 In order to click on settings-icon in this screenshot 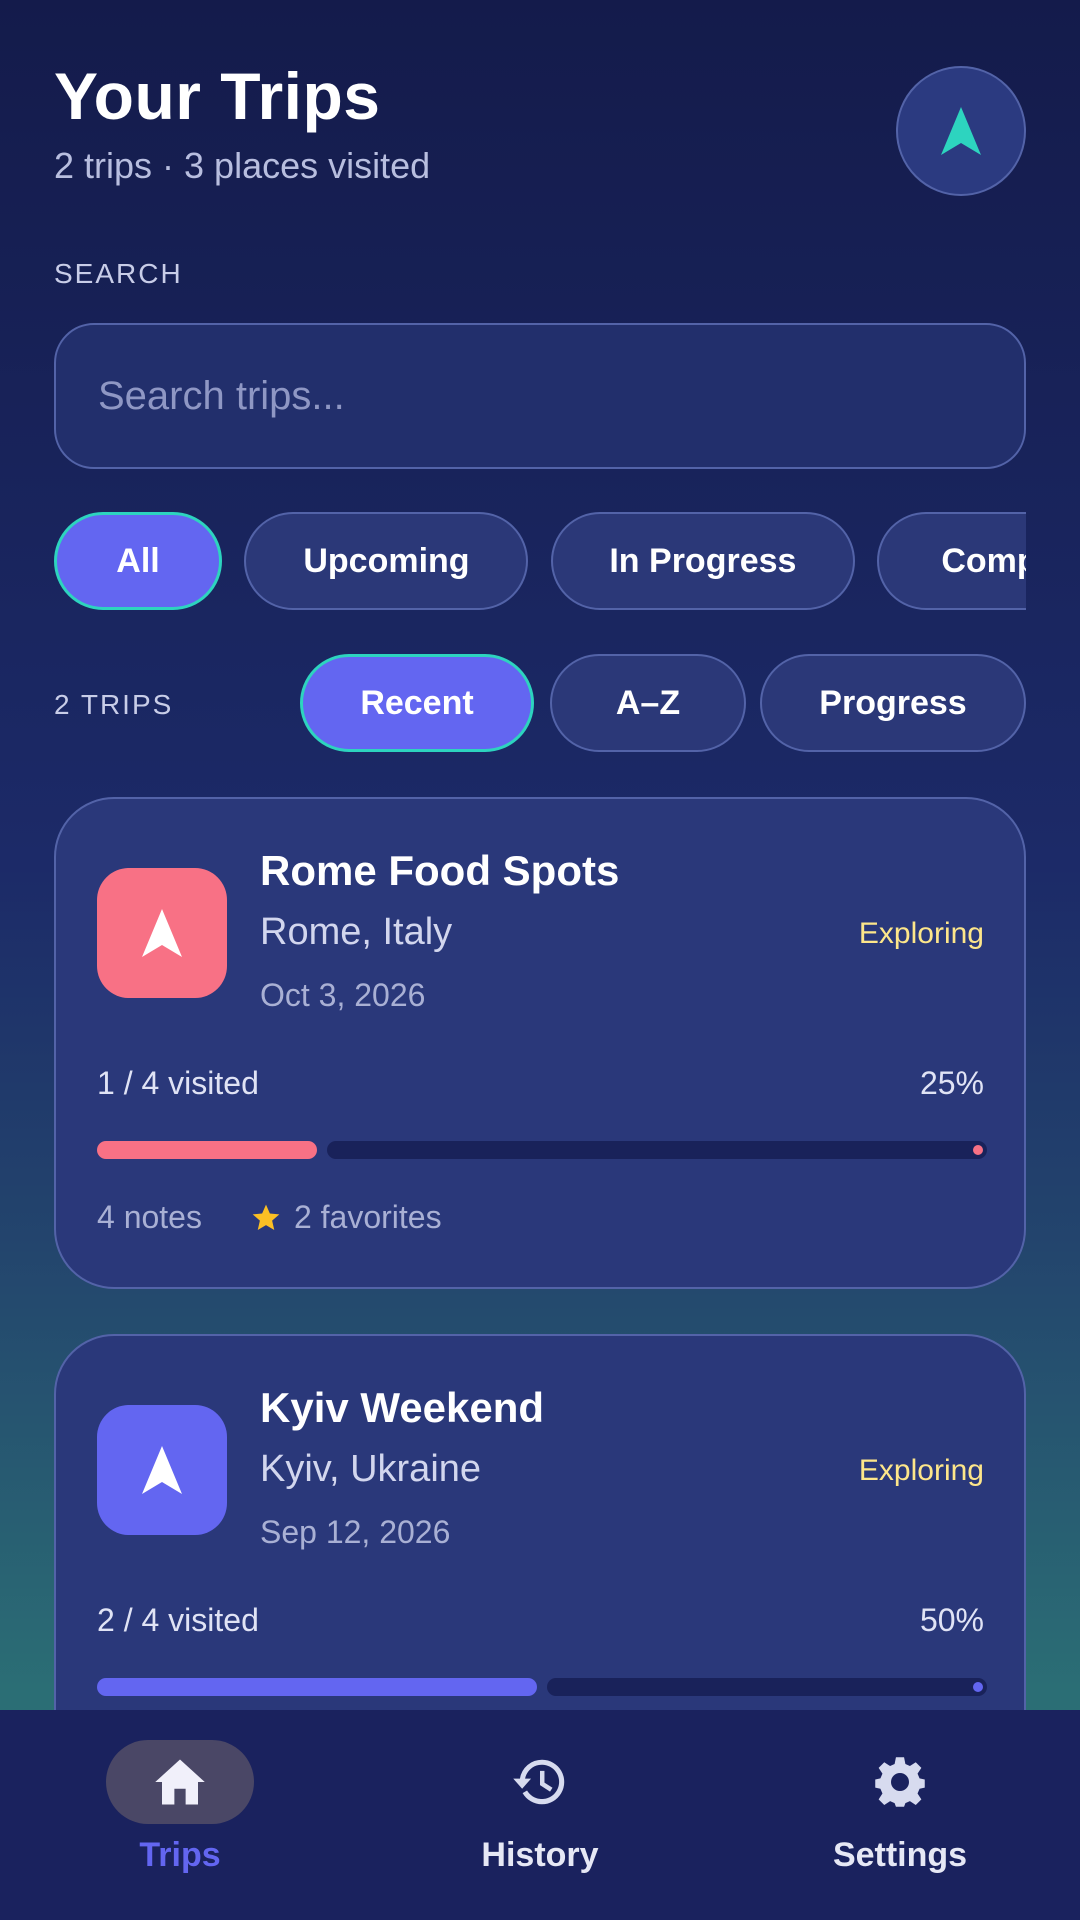, I will do `click(900, 1782)`.